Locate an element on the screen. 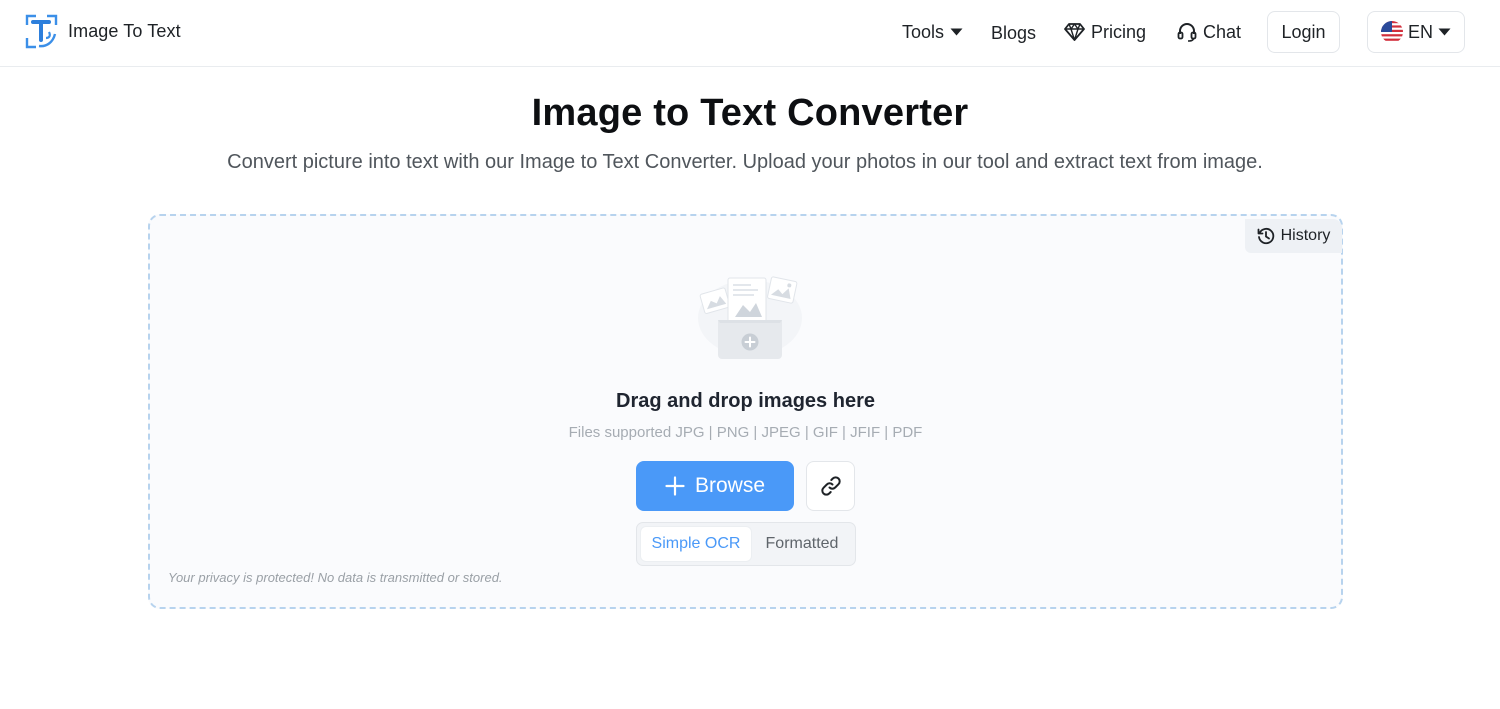 The width and height of the screenshot is (1500, 709). page-title: Image to Text Converter is located at coordinates (750, 113).